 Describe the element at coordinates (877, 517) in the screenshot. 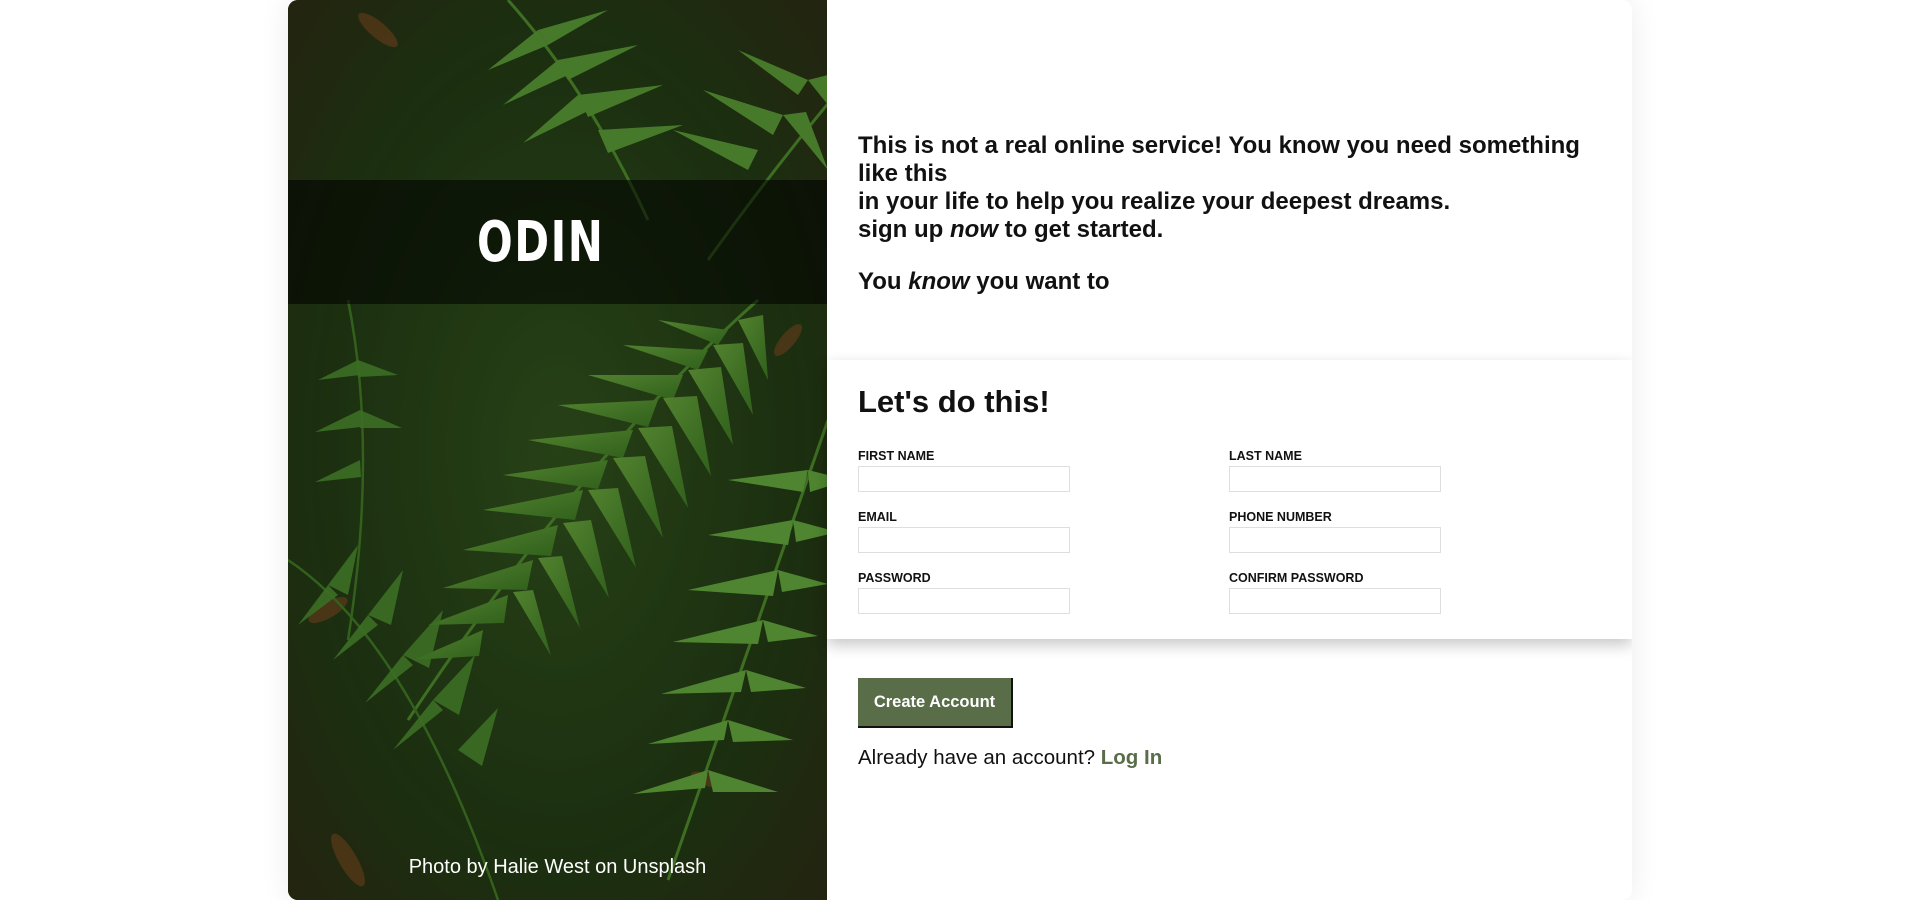

I see `email-label: EMAIL` at that location.